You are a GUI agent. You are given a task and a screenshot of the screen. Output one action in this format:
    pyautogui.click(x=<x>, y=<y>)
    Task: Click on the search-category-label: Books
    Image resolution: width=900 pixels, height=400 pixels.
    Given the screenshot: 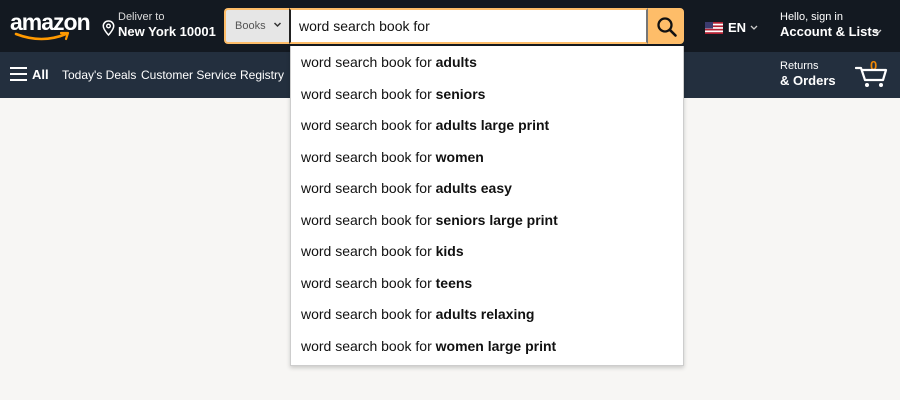 What is the action you would take?
    pyautogui.click(x=250, y=26)
    